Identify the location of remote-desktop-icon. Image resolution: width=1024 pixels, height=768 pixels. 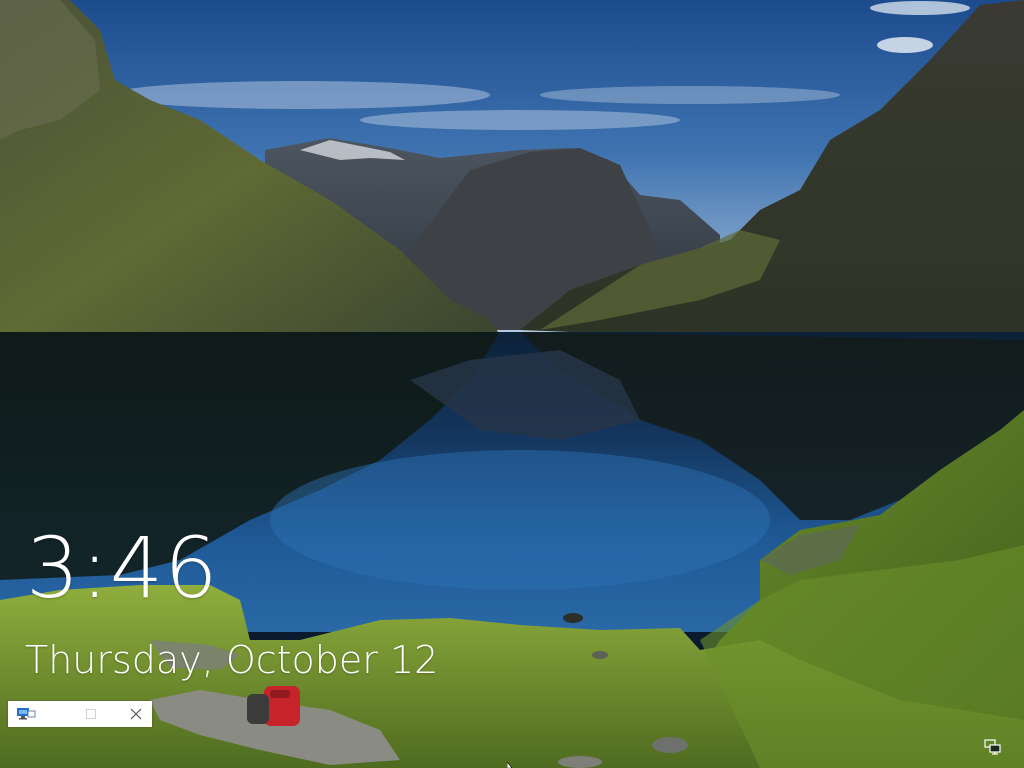
(26, 714).